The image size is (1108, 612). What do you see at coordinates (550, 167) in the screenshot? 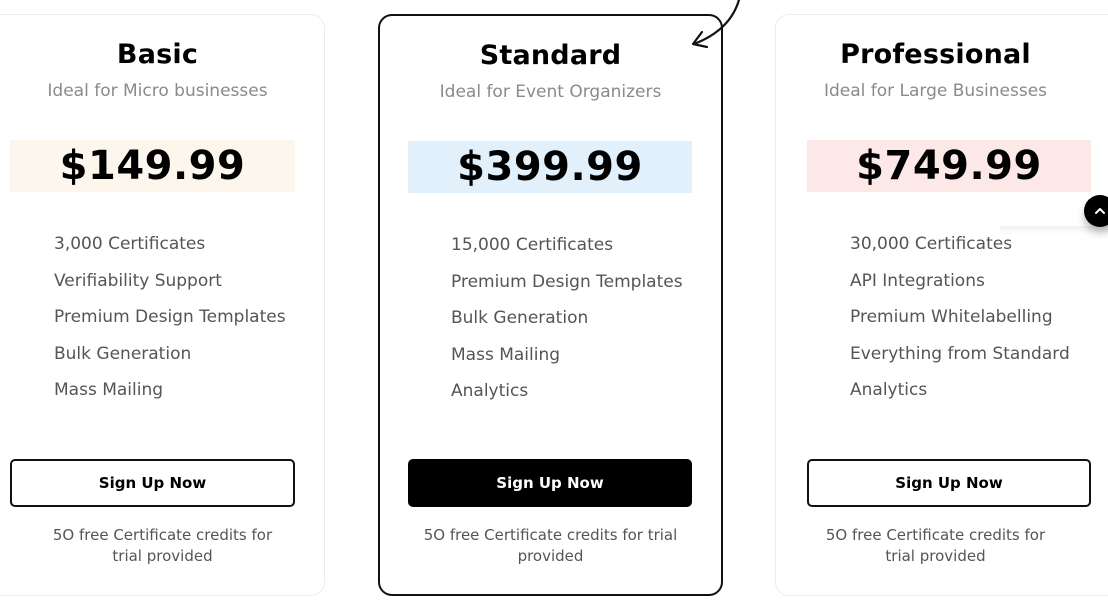
I see `plan-price: $399.99` at bounding box center [550, 167].